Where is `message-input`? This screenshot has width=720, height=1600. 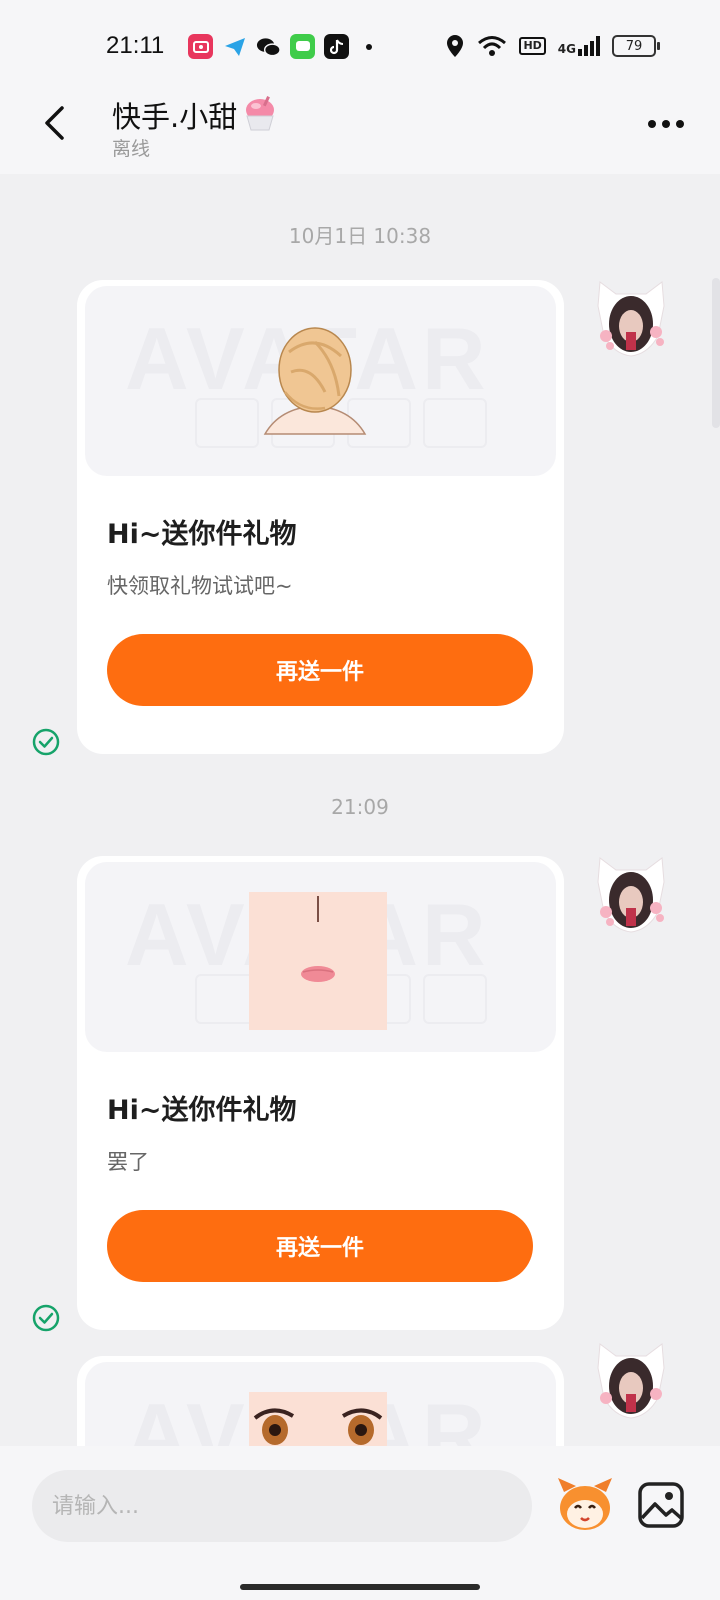
message-input is located at coordinates (282, 1506).